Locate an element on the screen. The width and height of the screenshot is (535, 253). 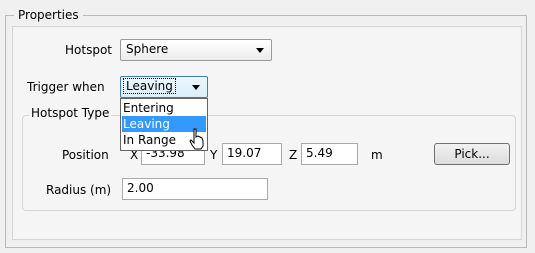
properties-title: Properties is located at coordinates (48, 15).